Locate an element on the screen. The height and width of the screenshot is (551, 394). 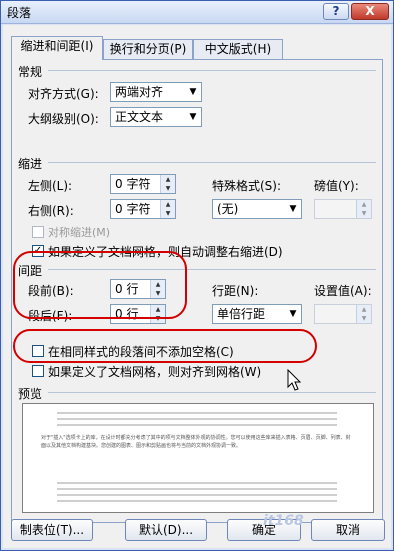
line-spacing-select: 单倍行距 ▼ is located at coordinates (257, 314).